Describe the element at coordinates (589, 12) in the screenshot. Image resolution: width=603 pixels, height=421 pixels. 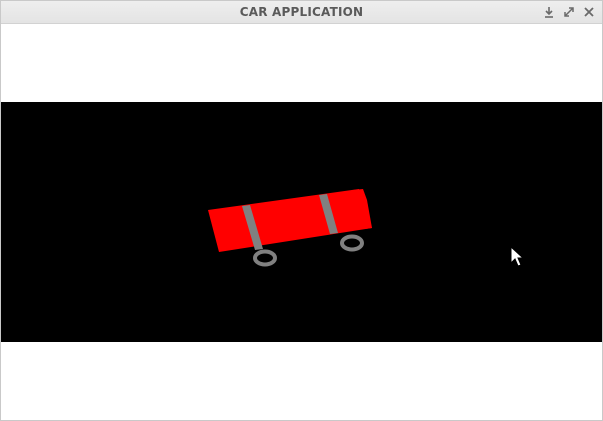
I see `close-icon` at that location.